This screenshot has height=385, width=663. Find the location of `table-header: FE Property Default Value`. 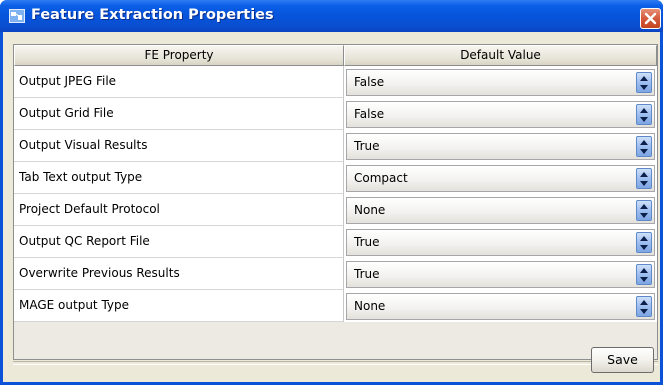

table-header: FE Property Default Value is located at coordinates (335, 55).